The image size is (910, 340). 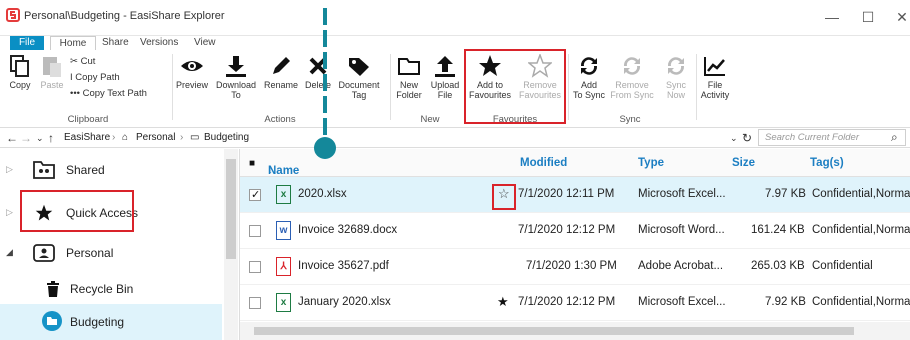 What do you see at coordinates (226, 137) in the screenshot?
I see `breadcrumb-budgeting: Budgeting` at bounding box center [226, 137].